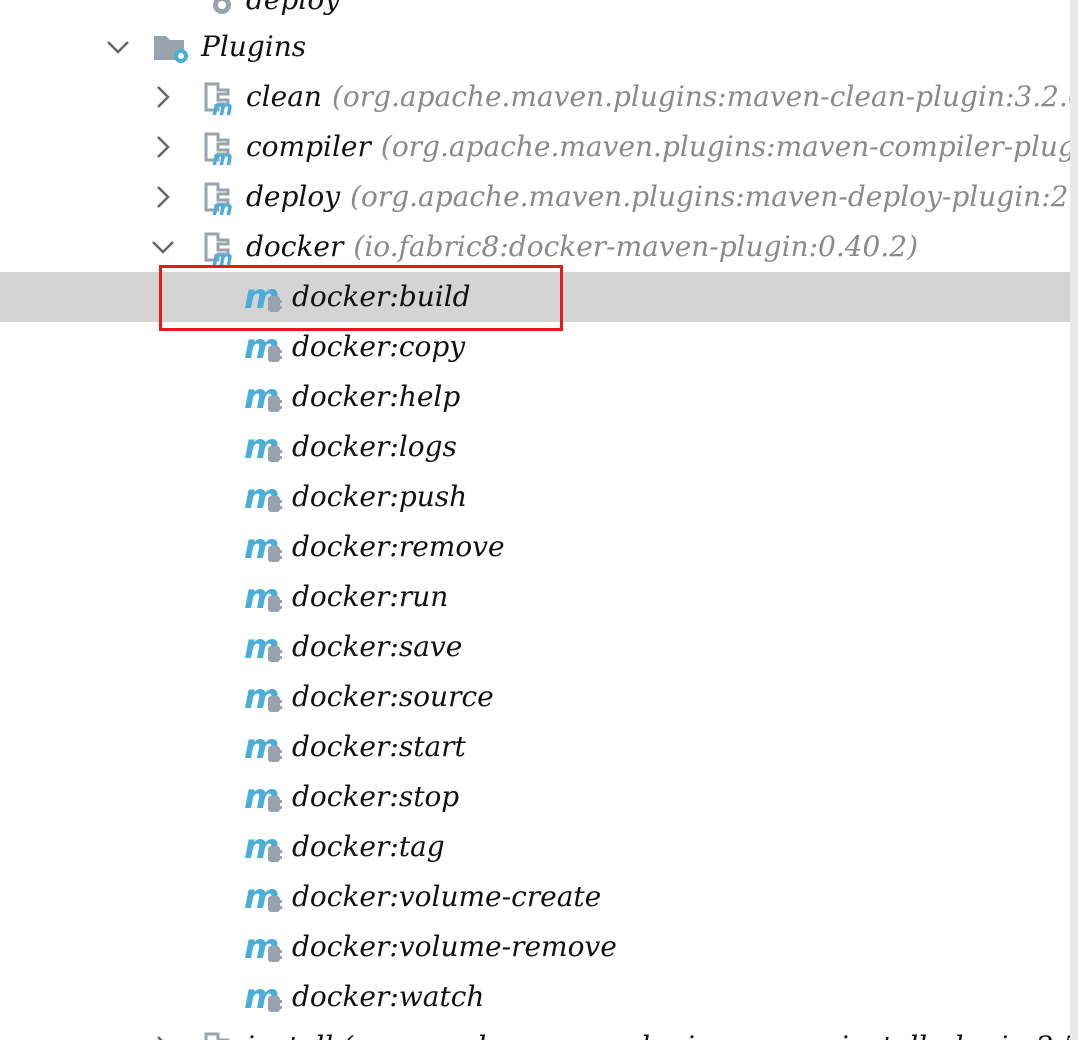 This screenshot has height=1040, width=1078. I want to click on folder-gear-icon, so click(172, 48).